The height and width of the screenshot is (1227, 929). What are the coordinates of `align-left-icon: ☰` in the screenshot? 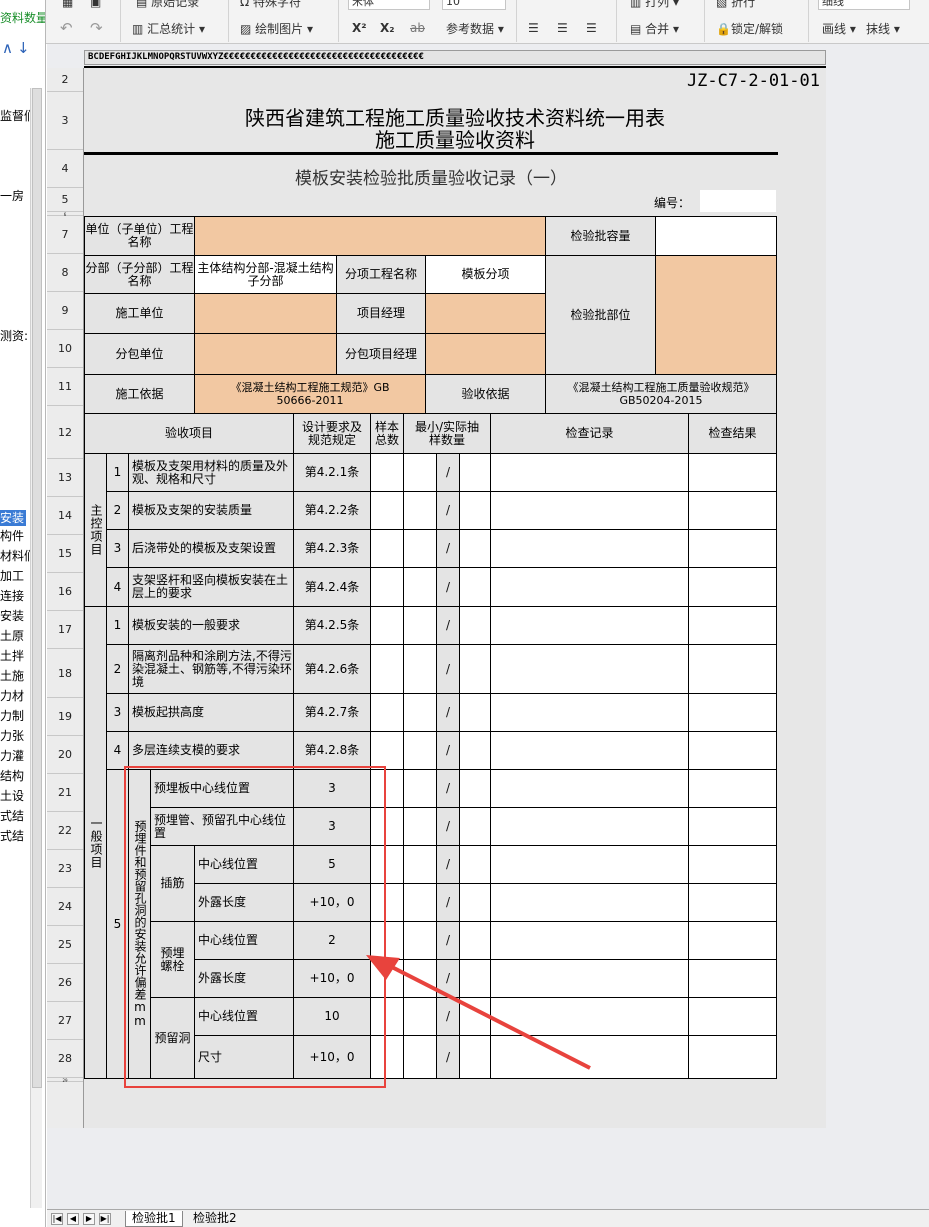 It's located at (533, 28).